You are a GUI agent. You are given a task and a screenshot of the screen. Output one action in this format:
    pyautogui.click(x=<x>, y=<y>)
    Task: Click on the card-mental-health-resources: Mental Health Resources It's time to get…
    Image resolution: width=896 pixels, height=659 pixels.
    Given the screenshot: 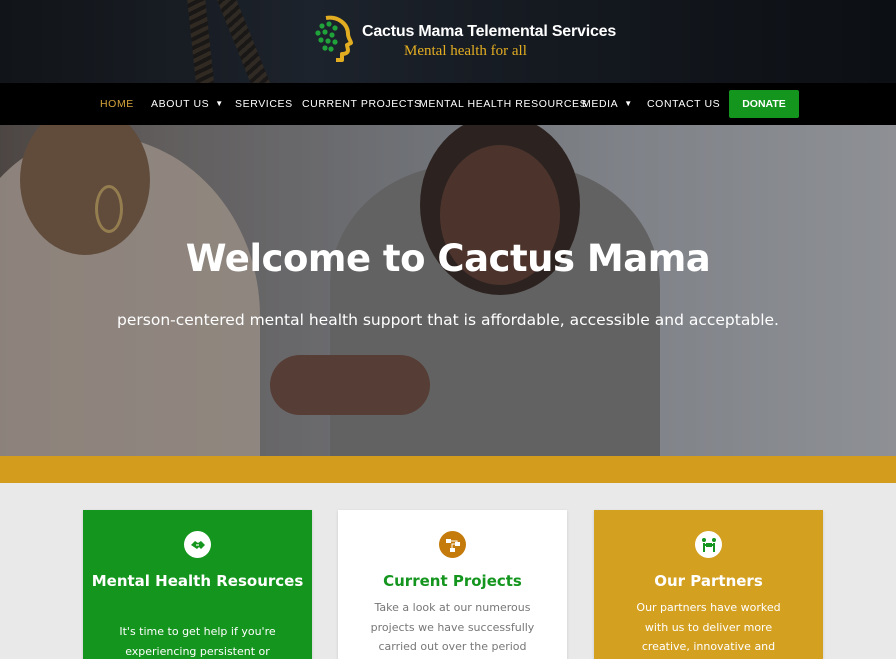 What is the action you would take?
    pyautogui.click(x=197, y=584)
    